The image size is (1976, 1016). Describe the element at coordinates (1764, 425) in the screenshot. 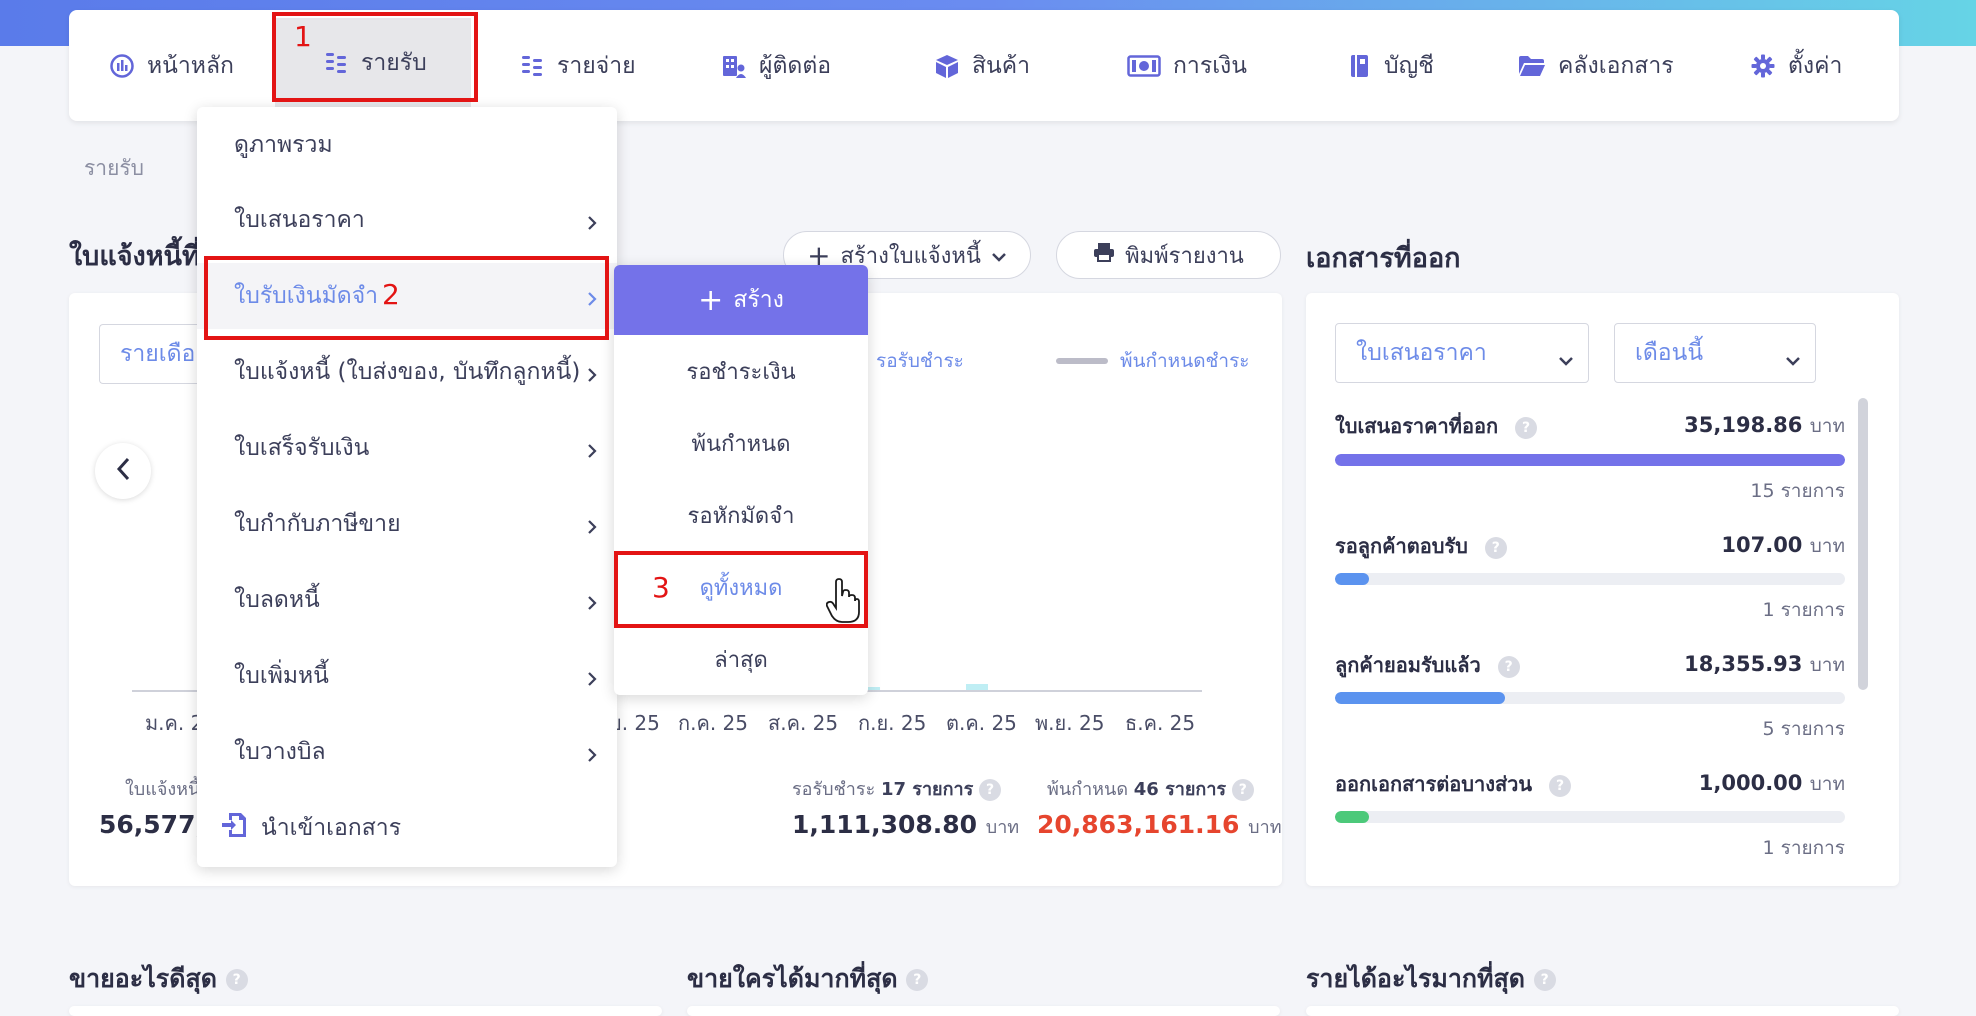

I see `doc-row-amount: 35,198.86 บาท` at that location.